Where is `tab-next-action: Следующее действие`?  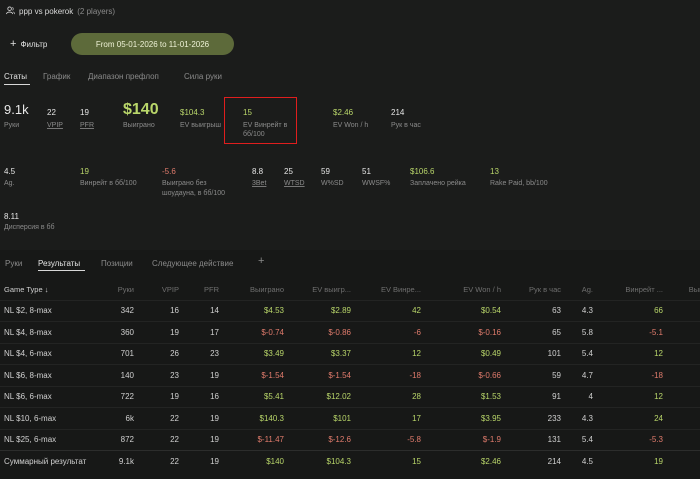
tab-next-action: Следующее действие is located at coordinates (192, 263).